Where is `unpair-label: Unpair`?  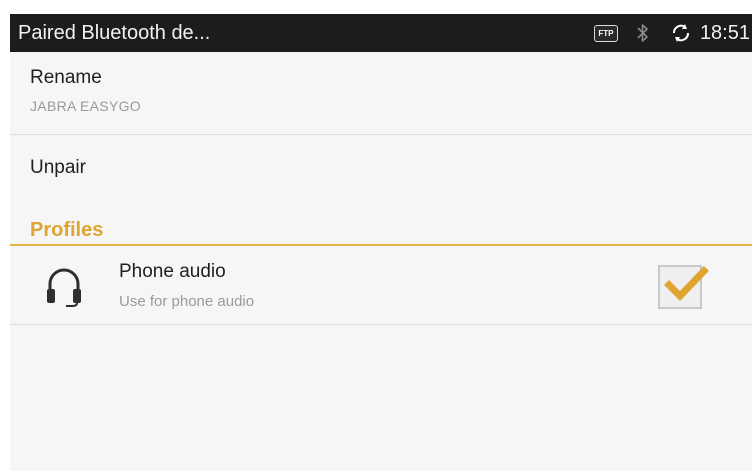
unpair-label: Unpair is located at coordinates (58, 167).